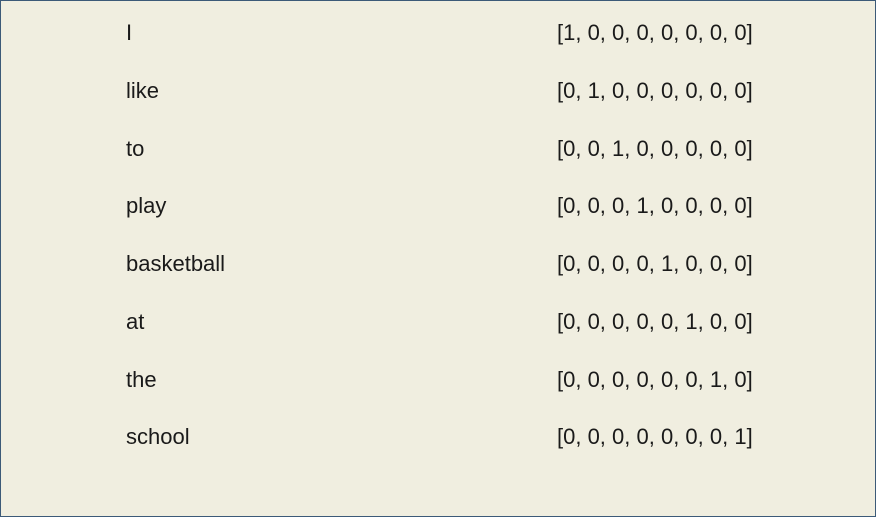 The image size is (876, 517). I want to click on table-row: play [0, 0, 0, 1, 0, 0, 0, 0], so click(438, 217).